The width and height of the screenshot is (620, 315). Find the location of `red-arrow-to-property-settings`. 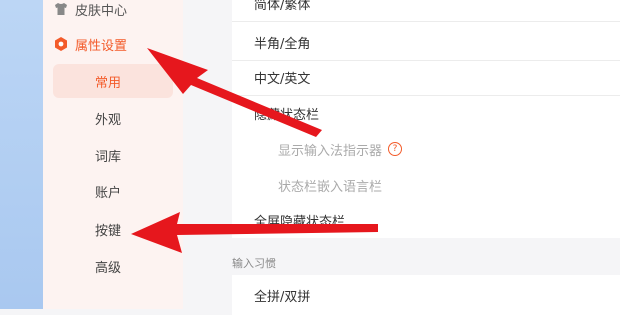

red-arrow-to-property-settings is located at coordinates (234, 92).